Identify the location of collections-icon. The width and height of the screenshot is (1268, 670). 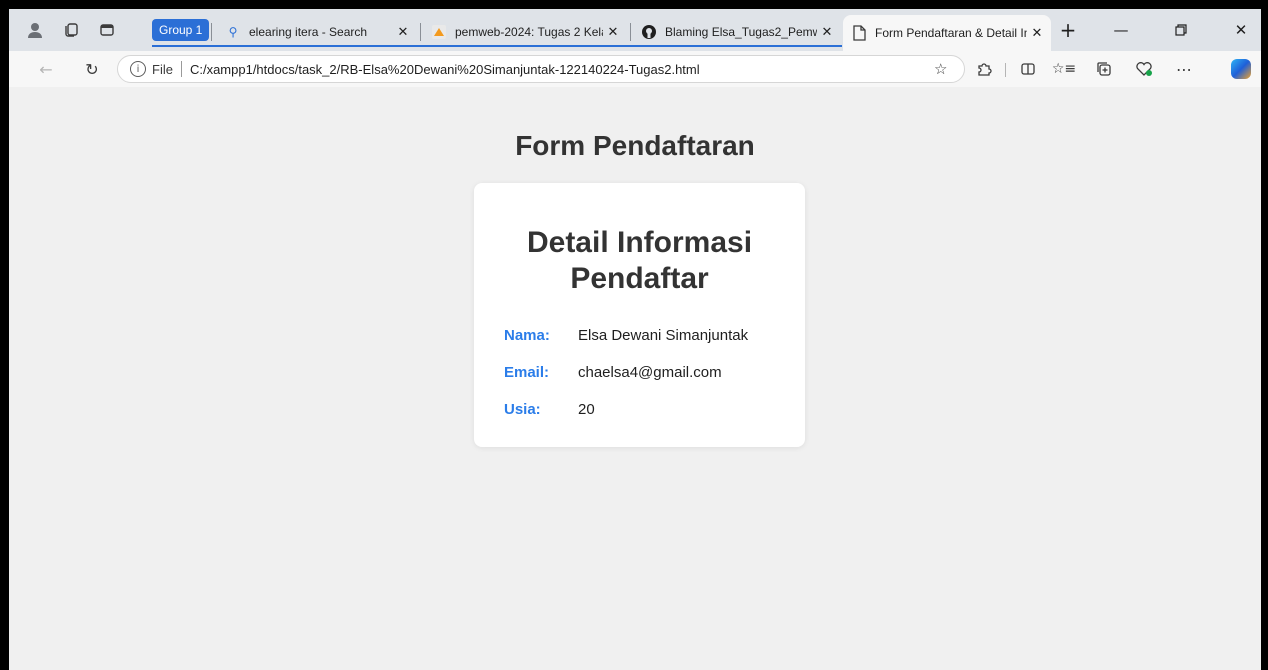
(1104, 69).